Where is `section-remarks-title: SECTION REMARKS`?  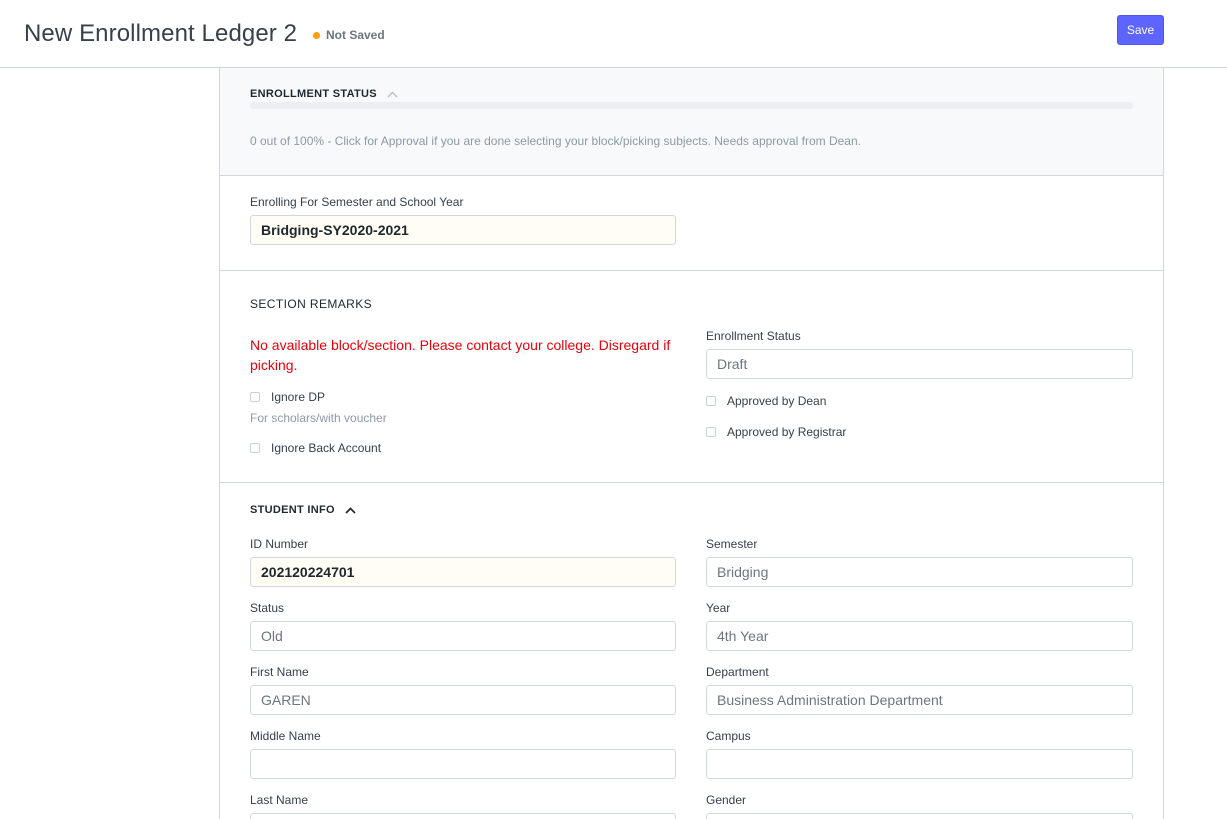
section-remarks-title: SECTION REMARKS is located at coordinates (311, 304).